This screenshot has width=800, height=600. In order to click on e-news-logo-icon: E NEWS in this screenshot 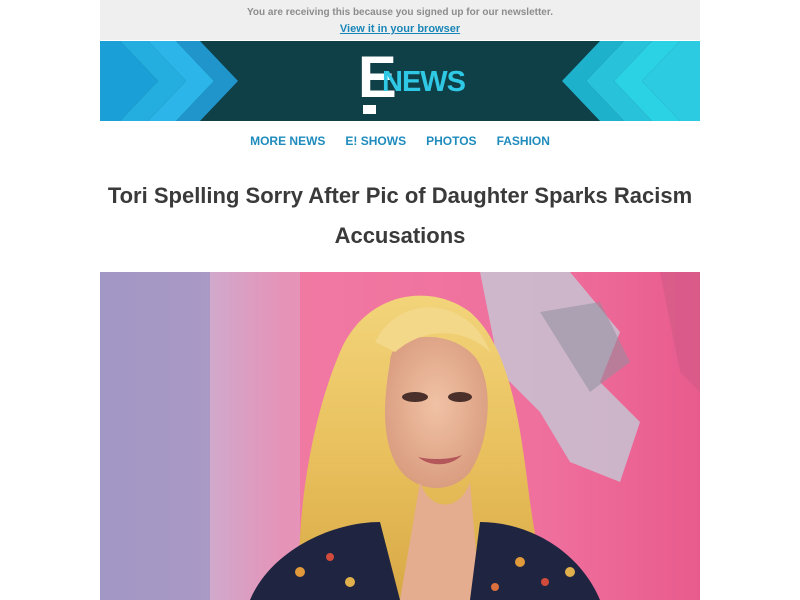, I will do `click(412, 82)`.